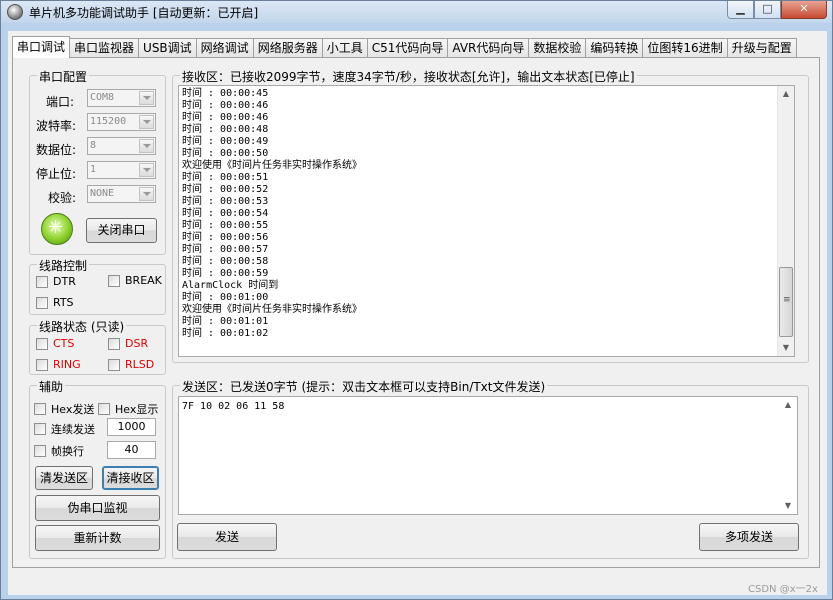 The width and height of the screenshot is (833, 600). I want to click on tab-network-debug: 网络调试, so click(224, 48).